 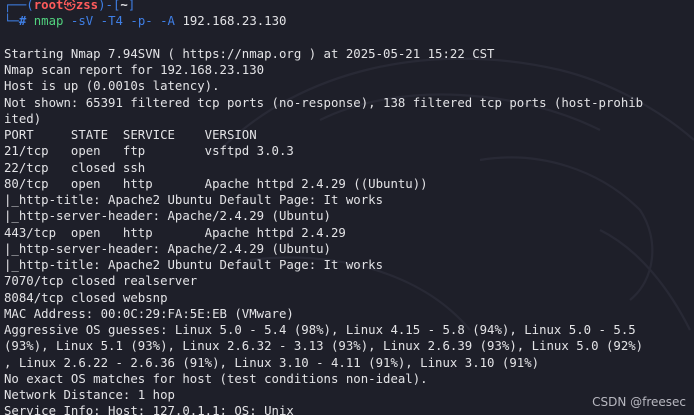 I want to click on prompt-user: root, so click(x=48, y=6).